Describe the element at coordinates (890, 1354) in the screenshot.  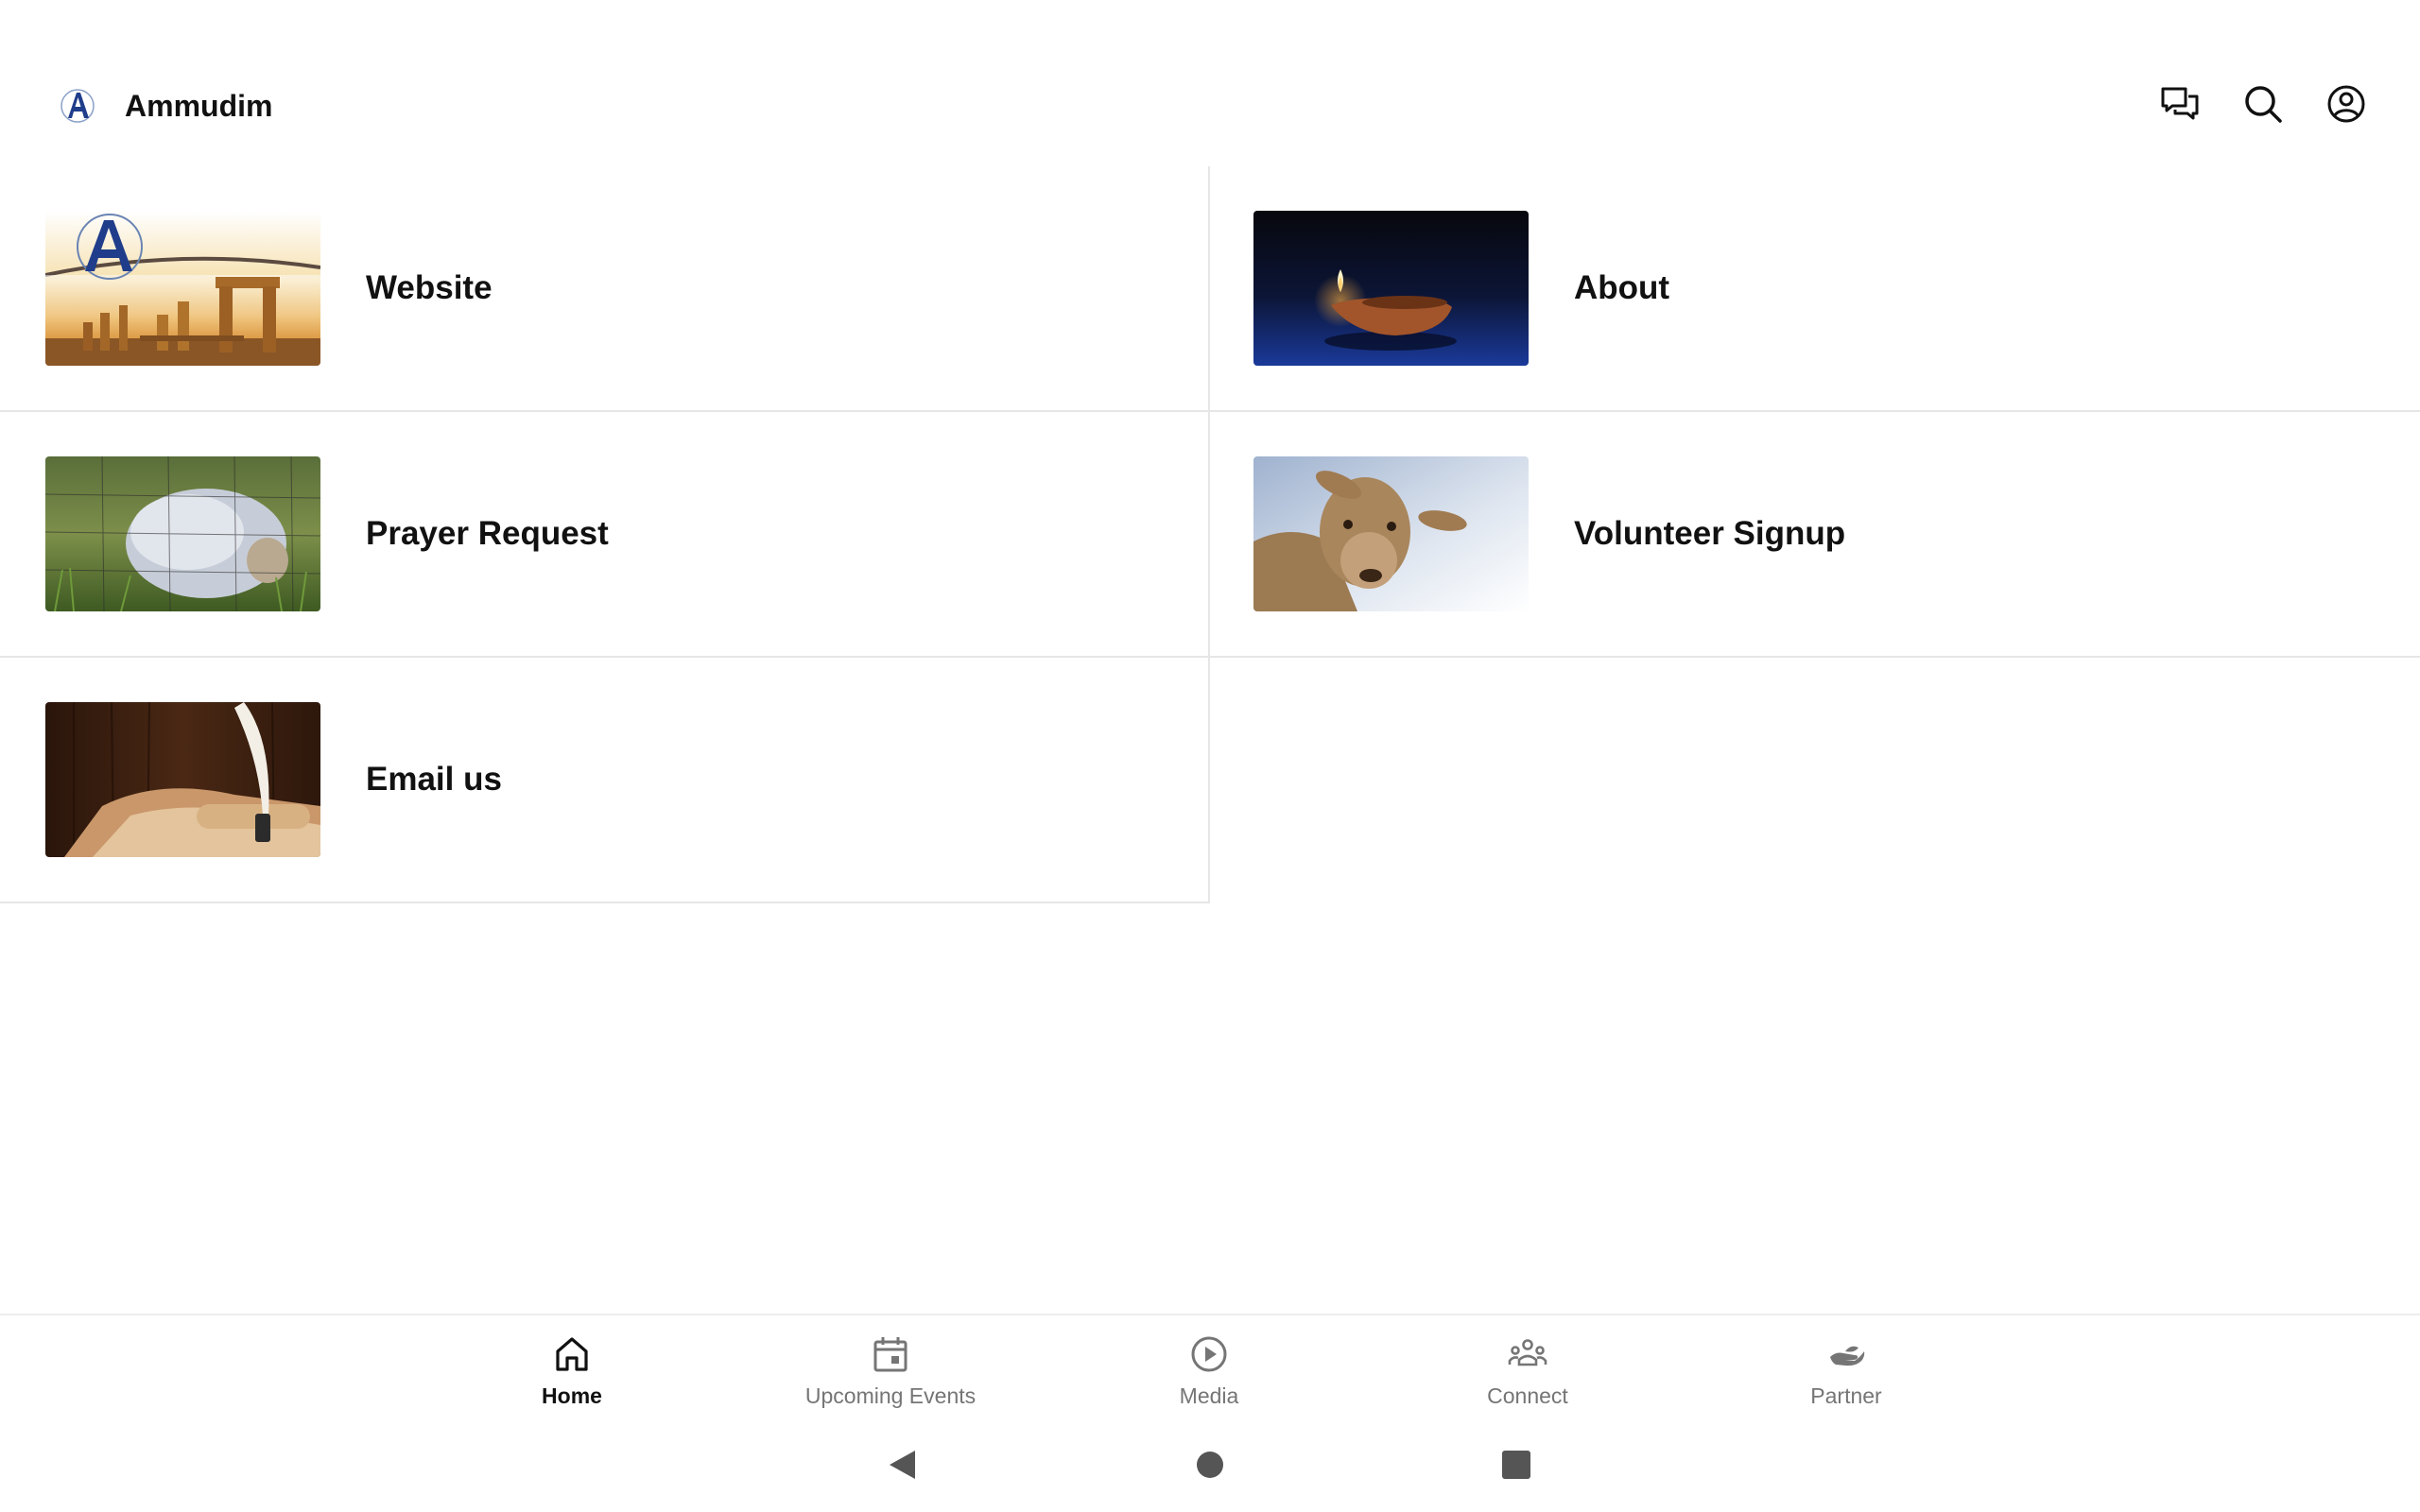
I see `calendar-icon` at that location.